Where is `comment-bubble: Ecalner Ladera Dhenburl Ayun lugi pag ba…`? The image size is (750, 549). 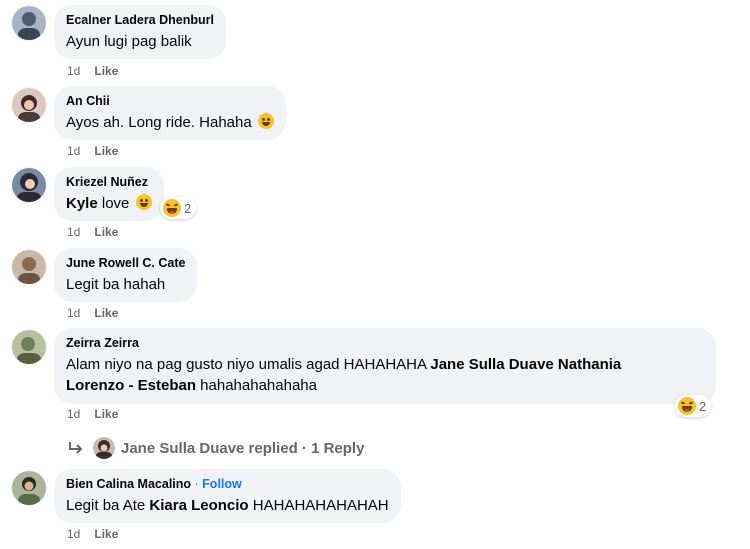 comment-bubble: Ecalner Ladera Dhenburl Ayun lugi pag ba… is located at coordinates (140, 32).